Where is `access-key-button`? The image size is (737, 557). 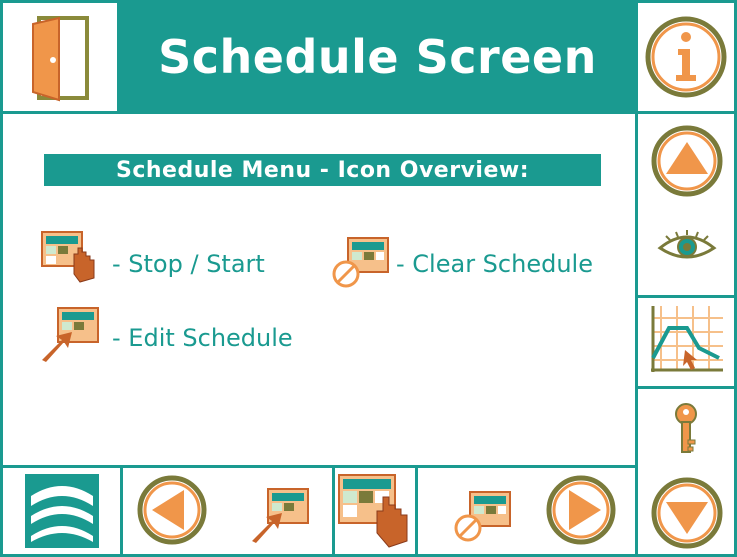 access-key-button is located at coordinates (686, 429).